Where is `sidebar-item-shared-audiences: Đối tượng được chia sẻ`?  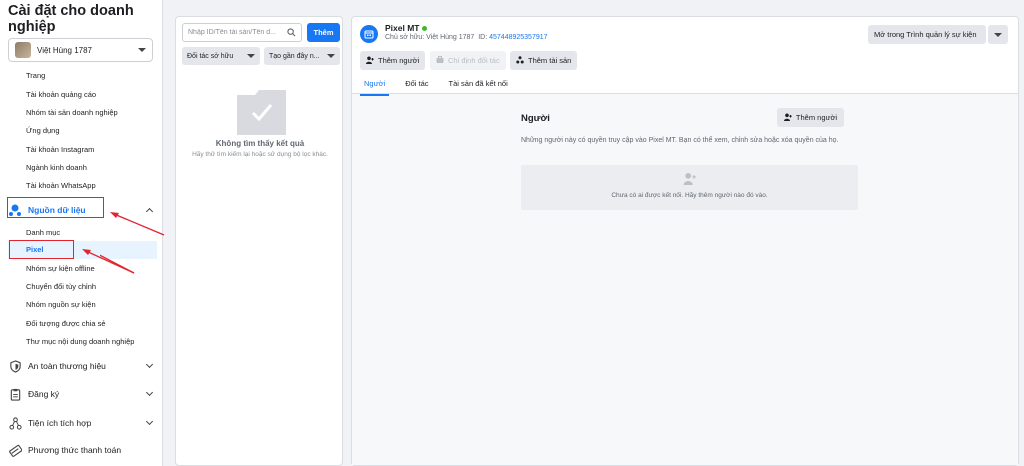 sidebar-item-shared-audiences: Đối tượng được chia sẻ is located at coordinates (66, 323).